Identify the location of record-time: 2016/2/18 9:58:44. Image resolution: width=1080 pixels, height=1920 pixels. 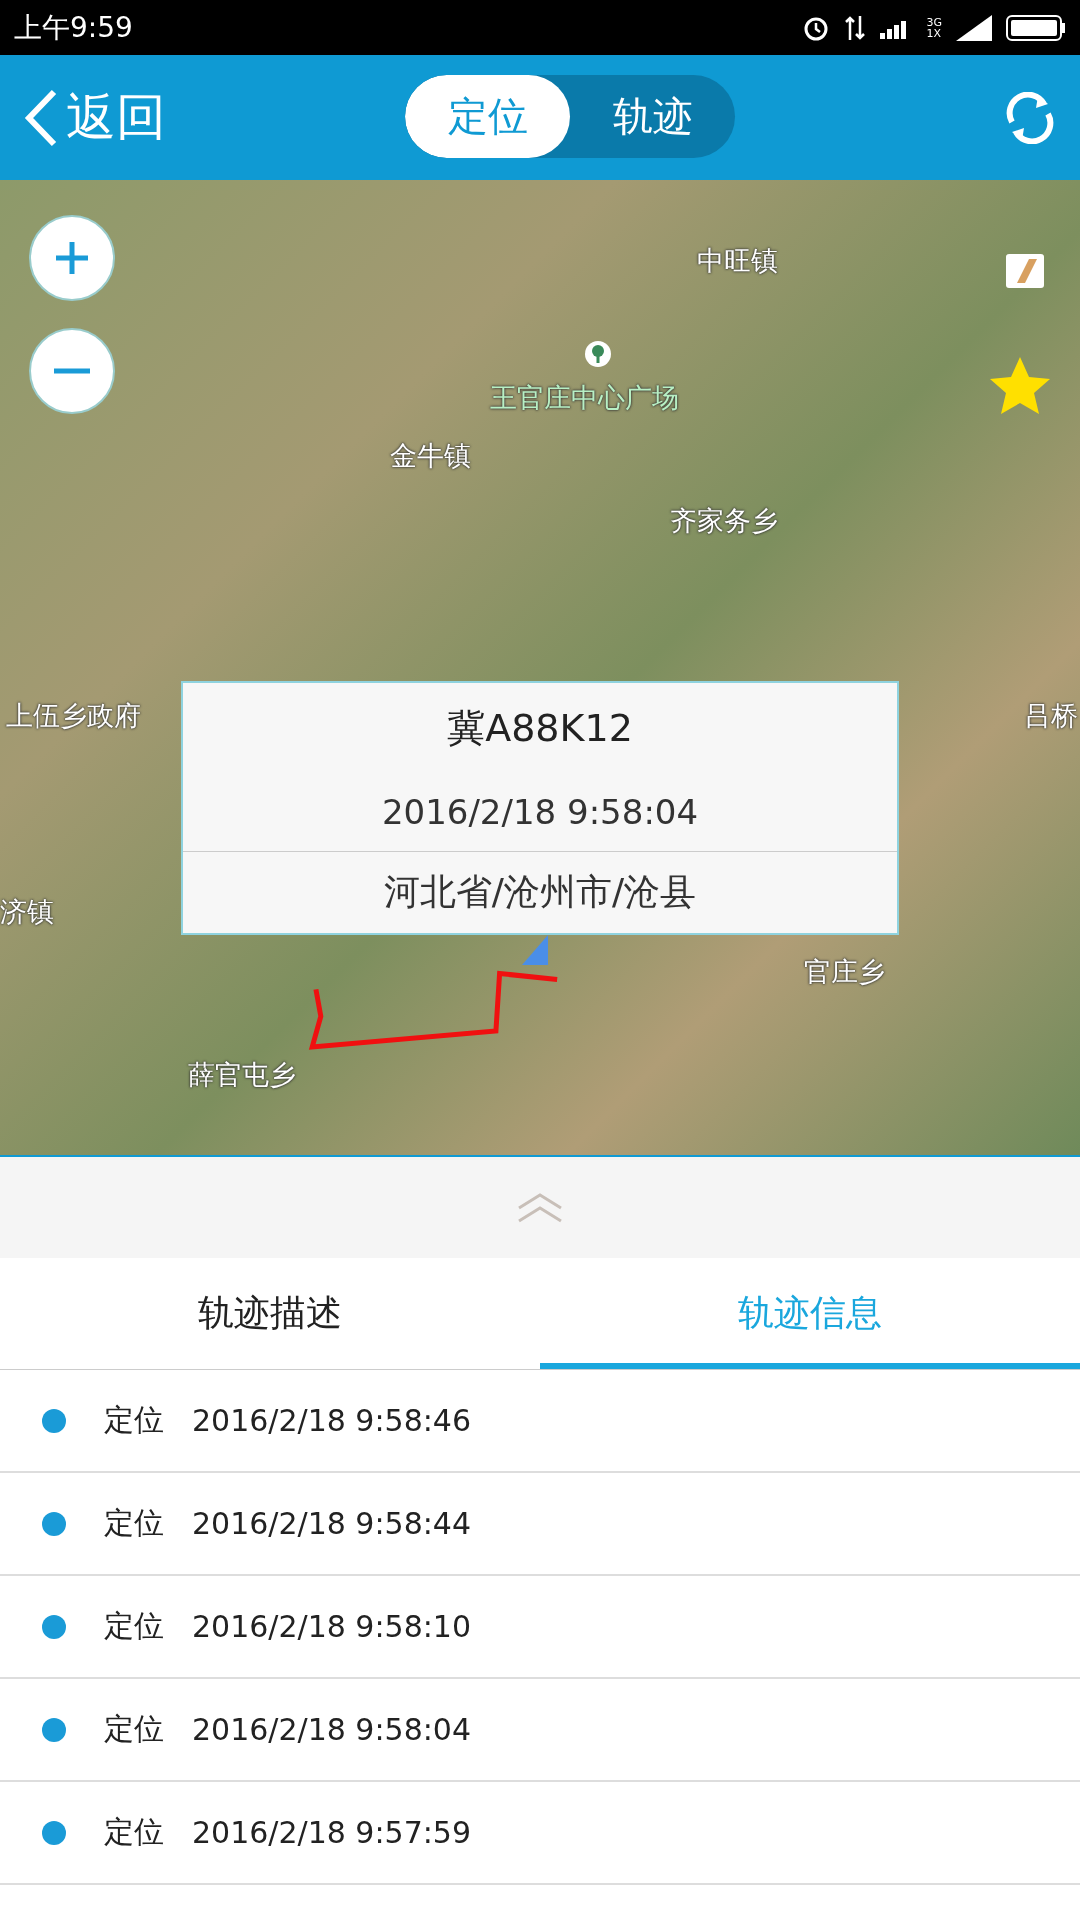
(331, 1523).